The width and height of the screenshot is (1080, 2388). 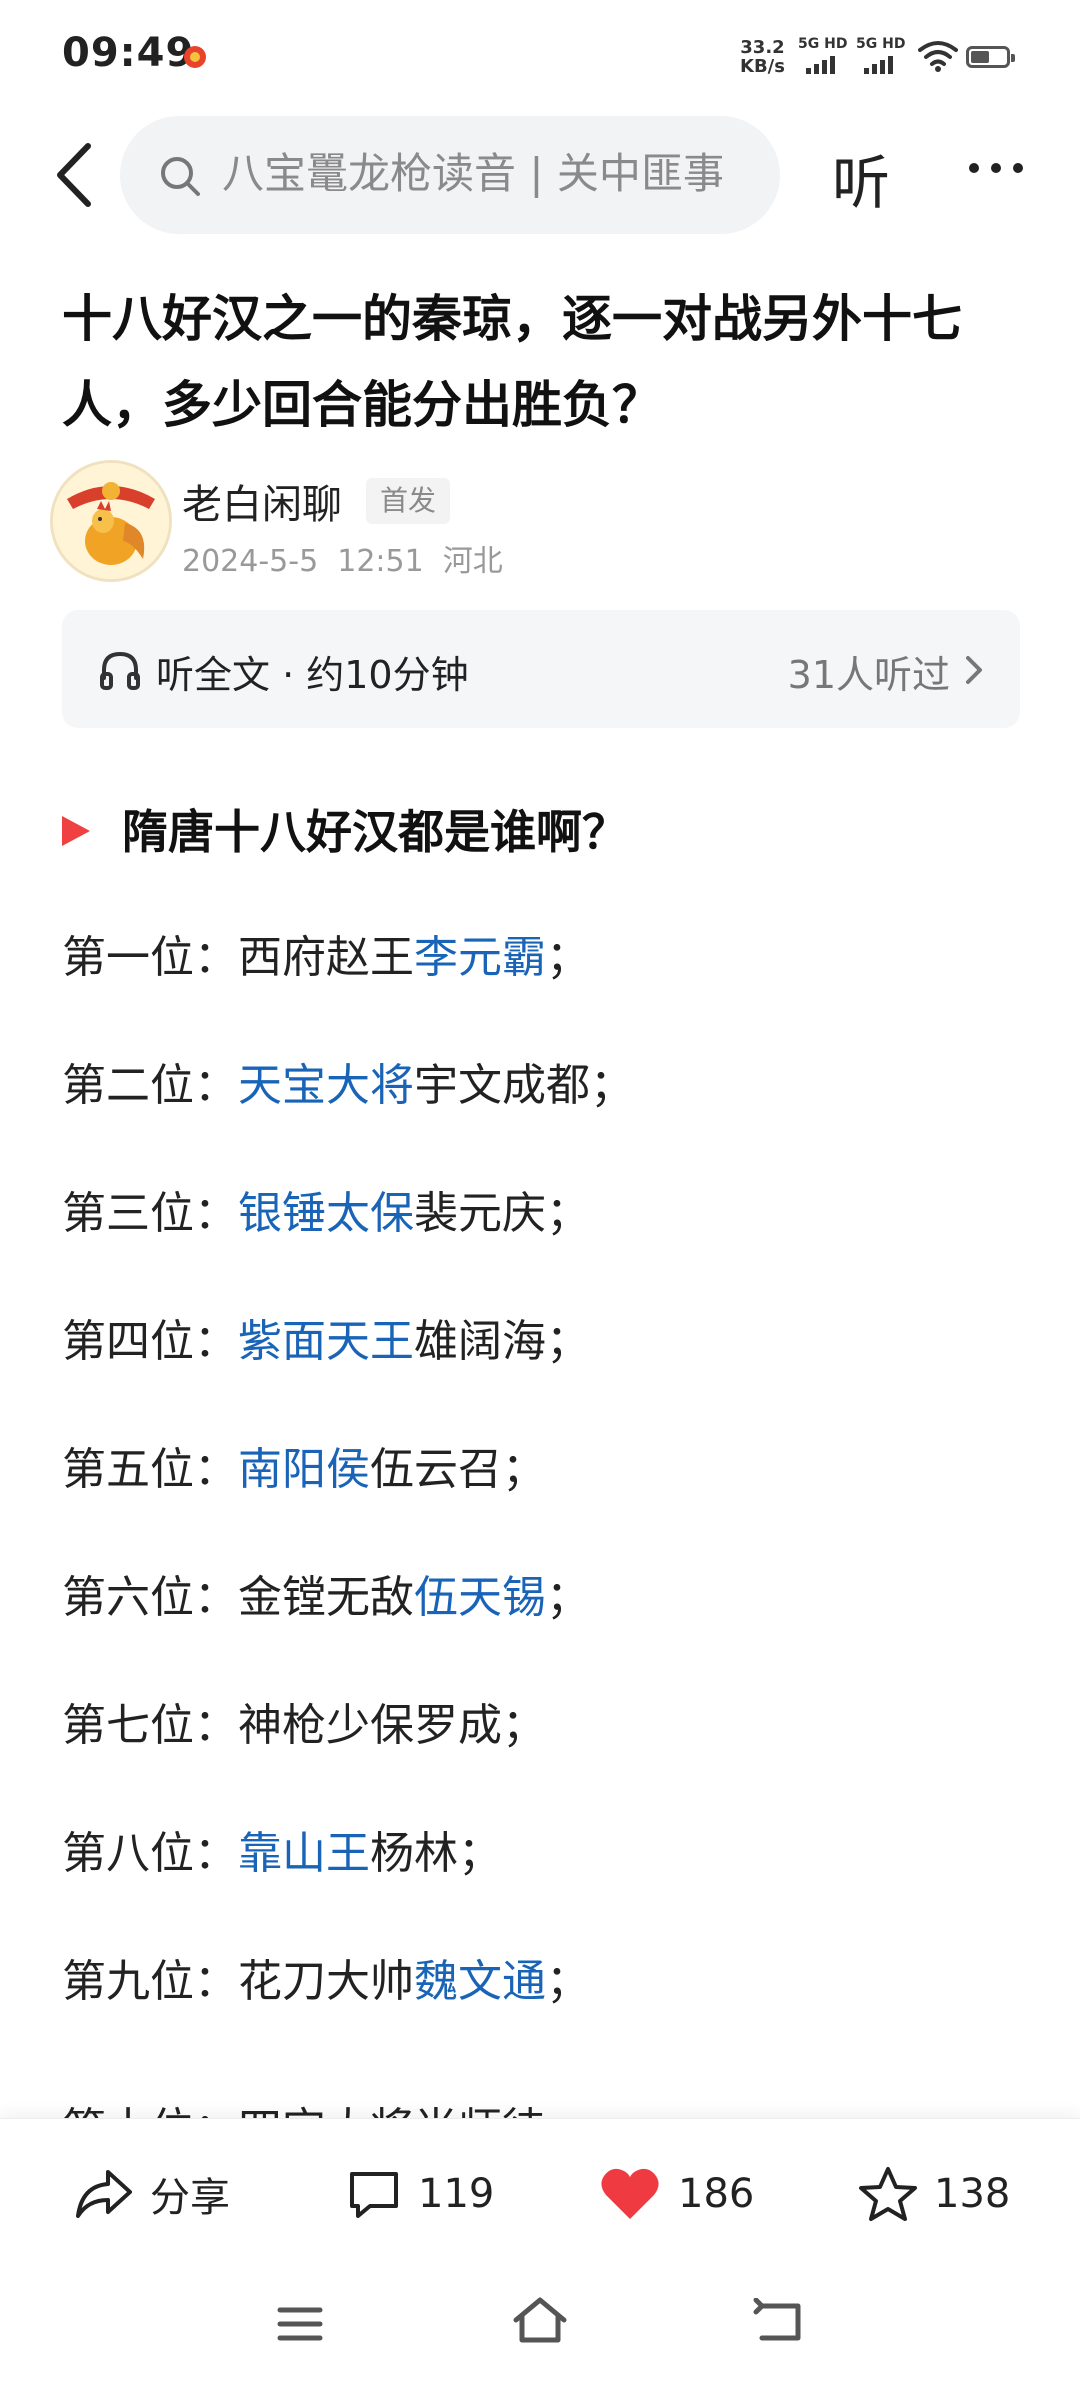 I want to click on list-item: 第一位：西府赵王李元霸；, so click(x=326, y=958).